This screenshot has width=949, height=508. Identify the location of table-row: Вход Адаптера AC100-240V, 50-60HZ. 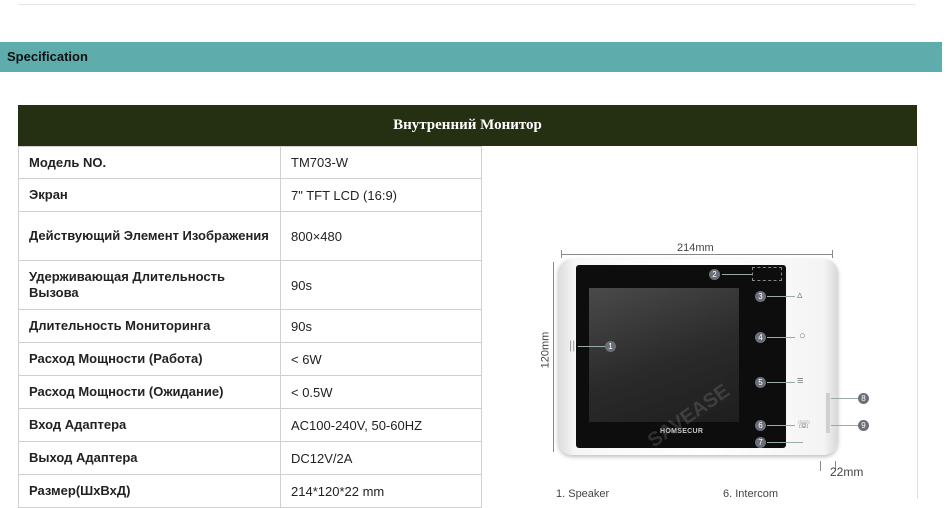
(250, 425).